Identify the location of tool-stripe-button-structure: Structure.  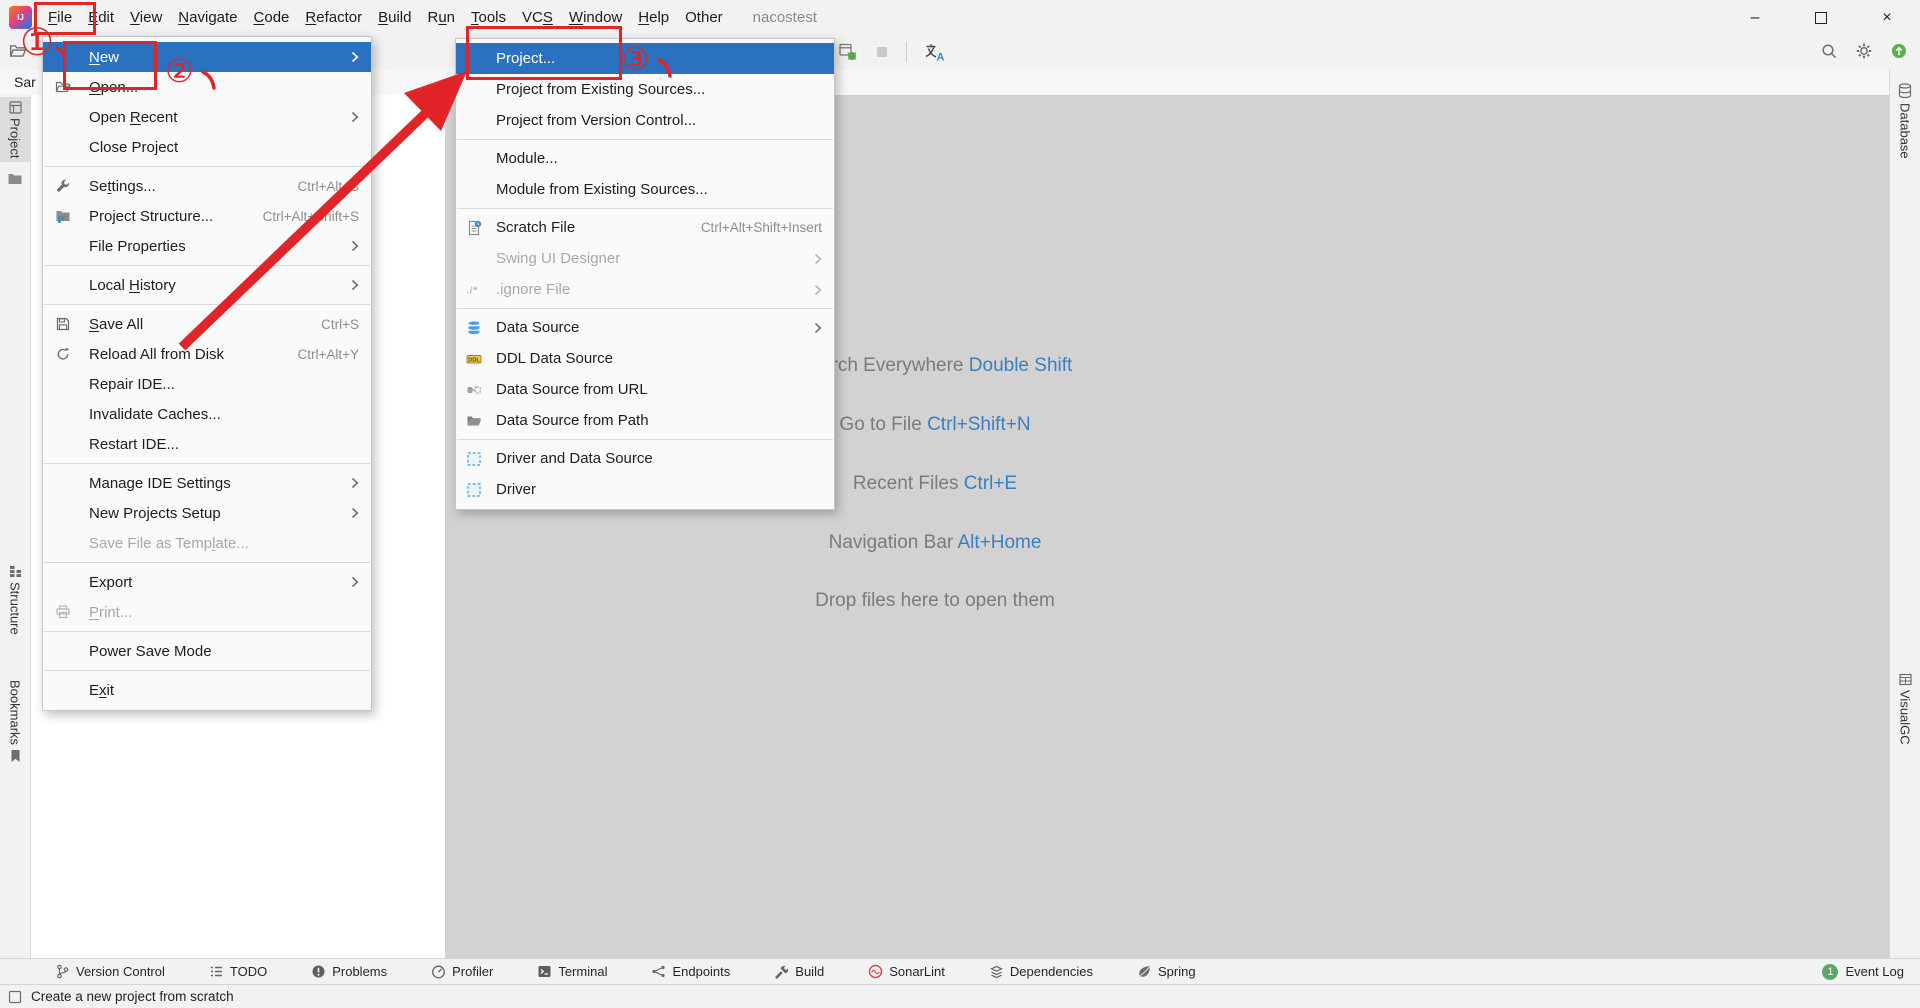
(15, 600).